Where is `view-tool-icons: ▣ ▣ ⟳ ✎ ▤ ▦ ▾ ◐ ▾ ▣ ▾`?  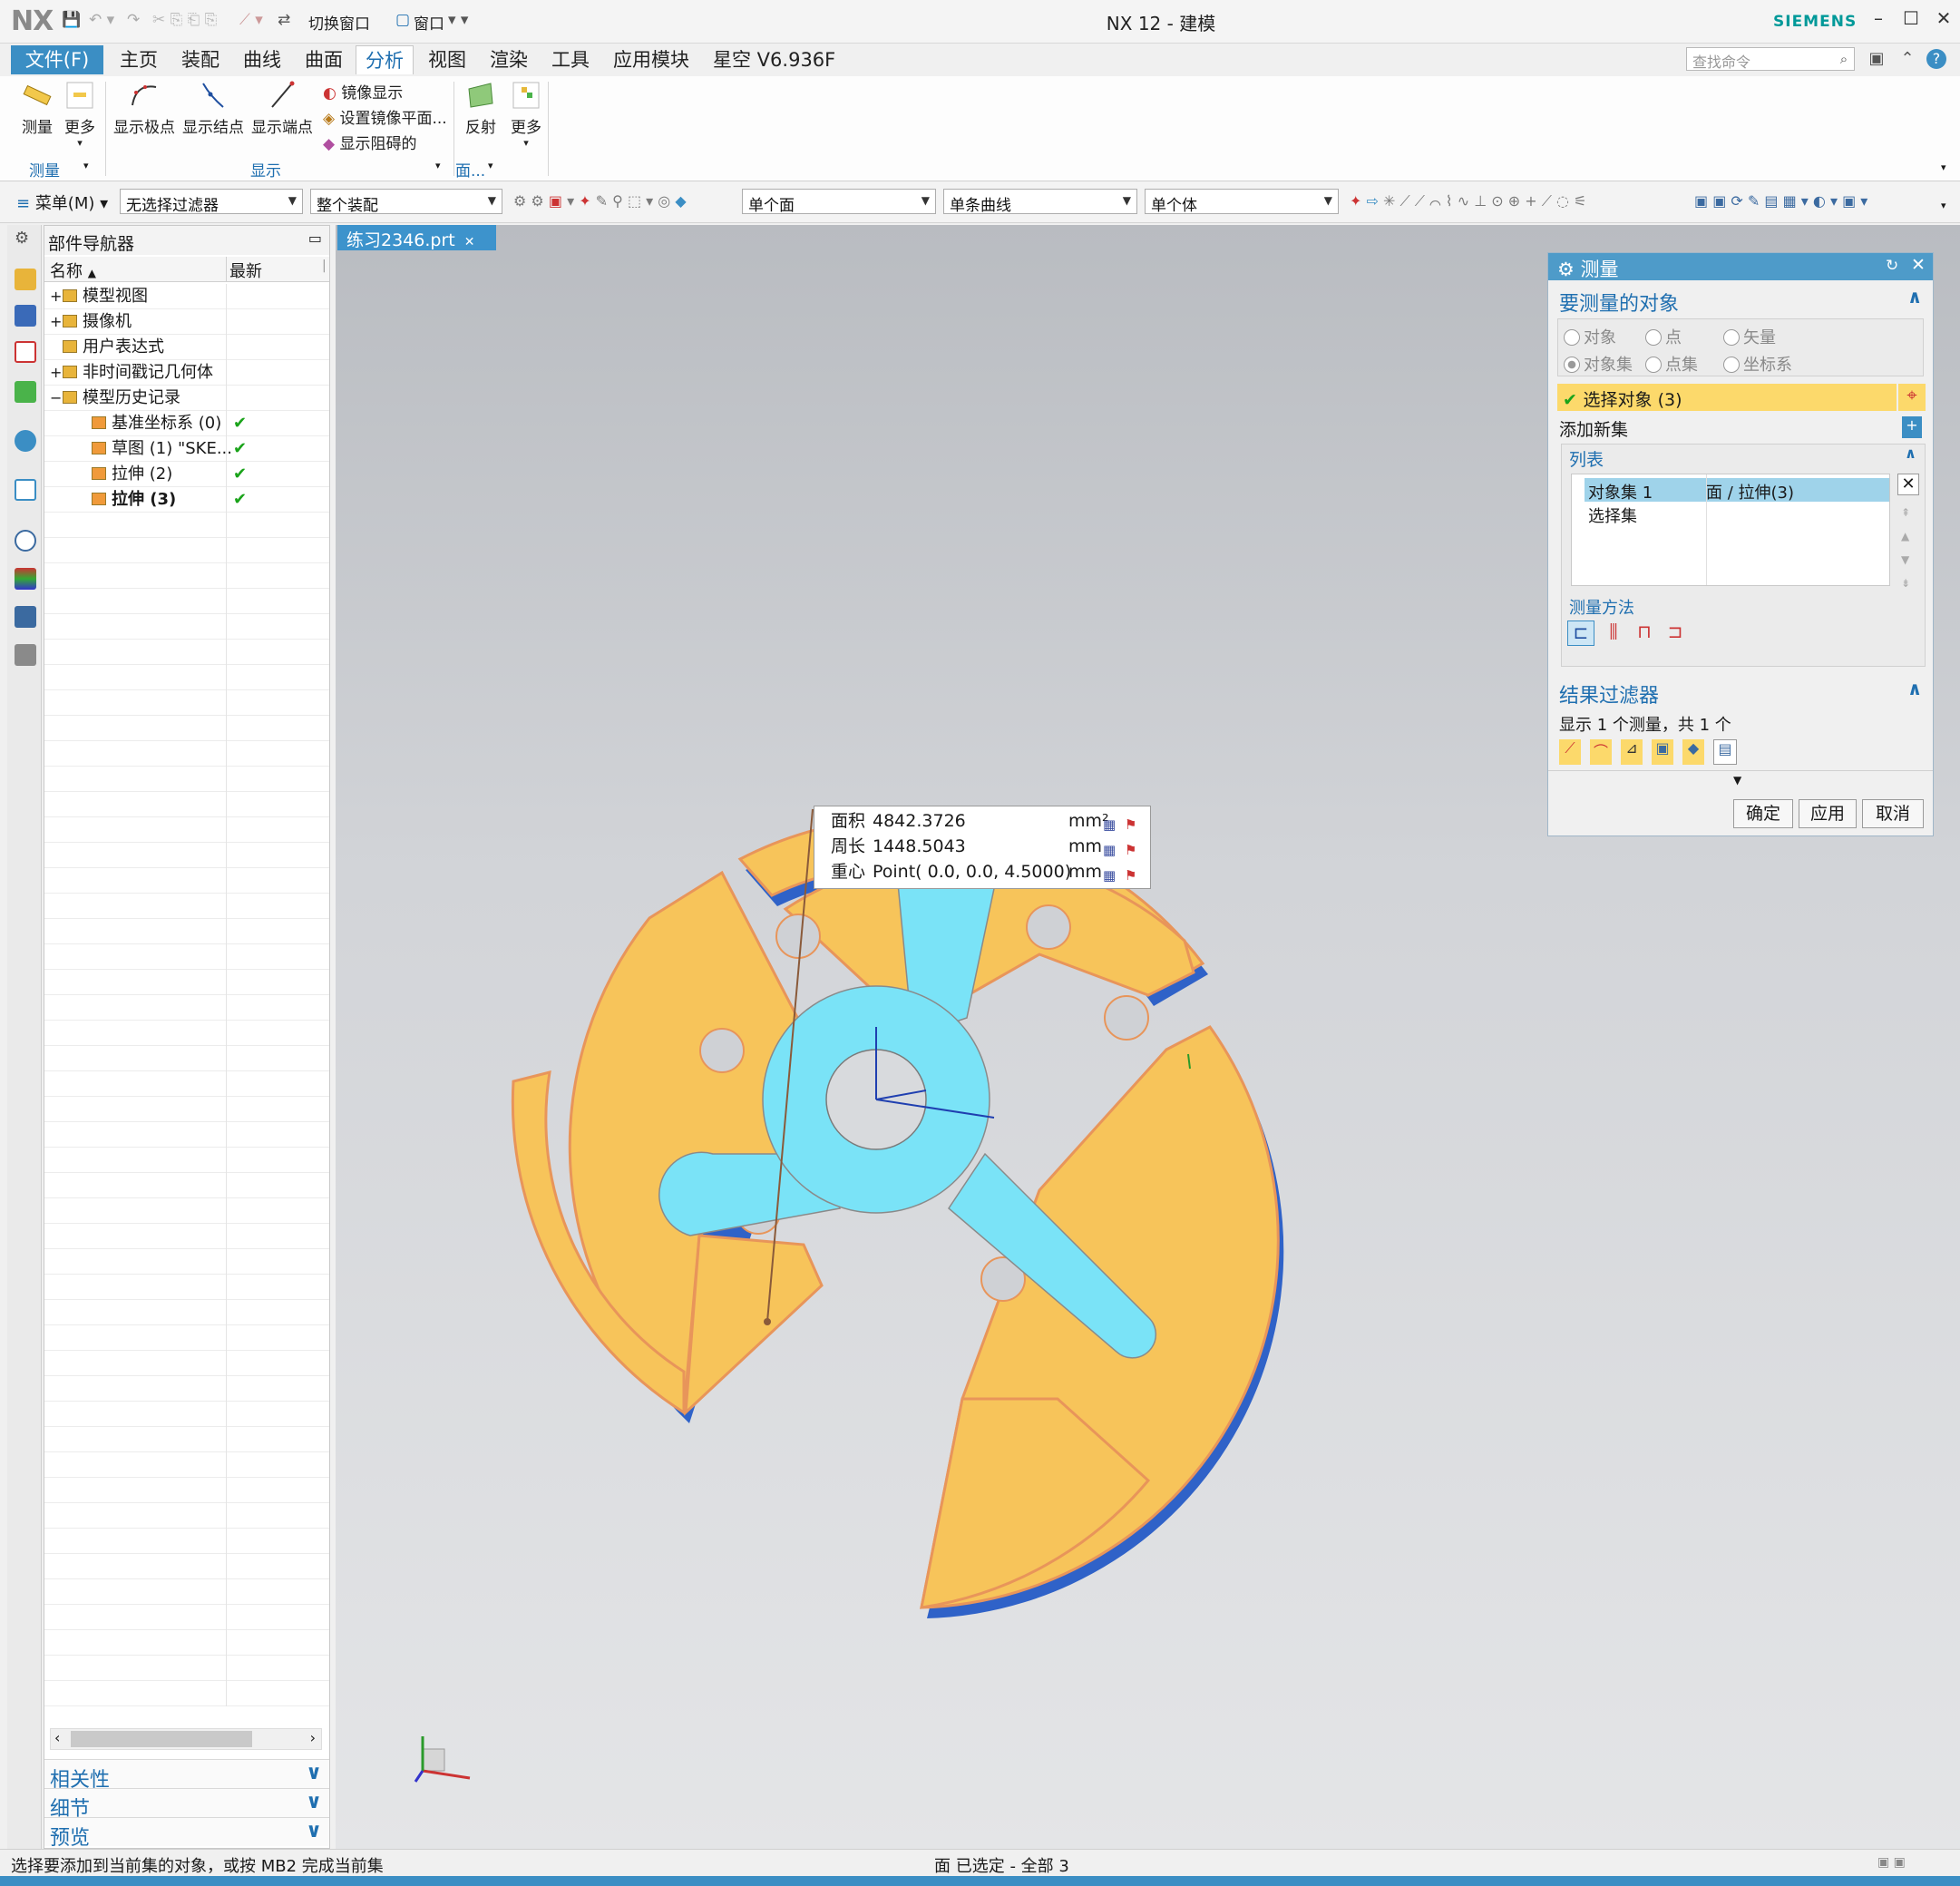
view-tool-icons: ▣ ▣ ⟳ ✎ ▤ ▦ ▾ ◐ ▾ ▣ ▾ is located at coordinates (1780, 201).